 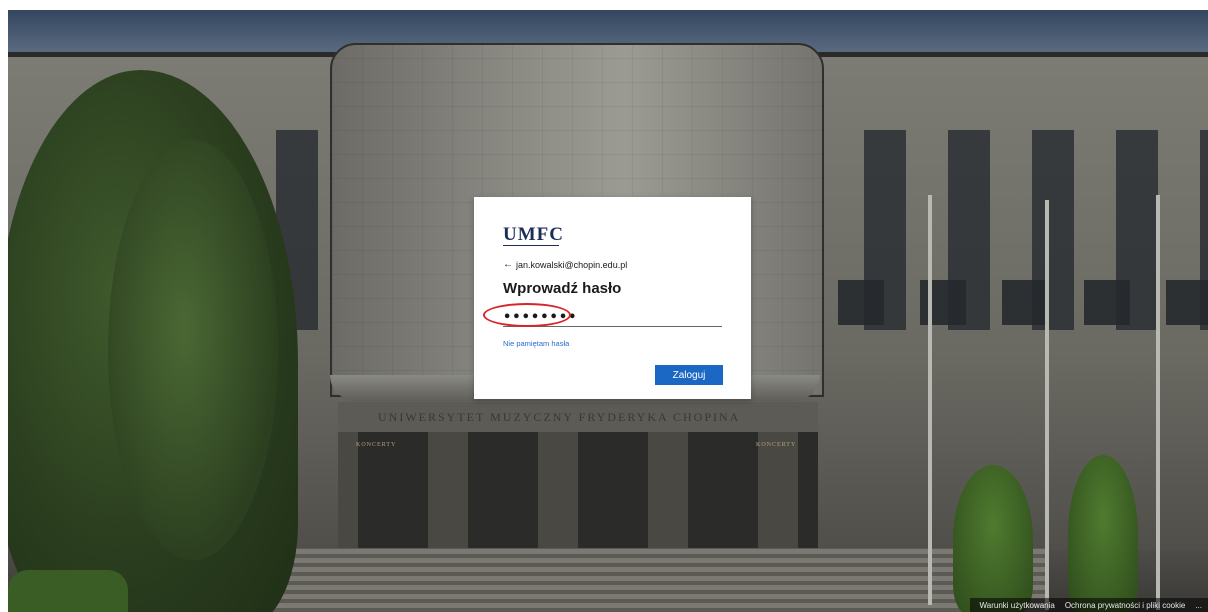 I want to click on entrance-doors: KONCERTY KONCERTY, so click(x=578, y=491).